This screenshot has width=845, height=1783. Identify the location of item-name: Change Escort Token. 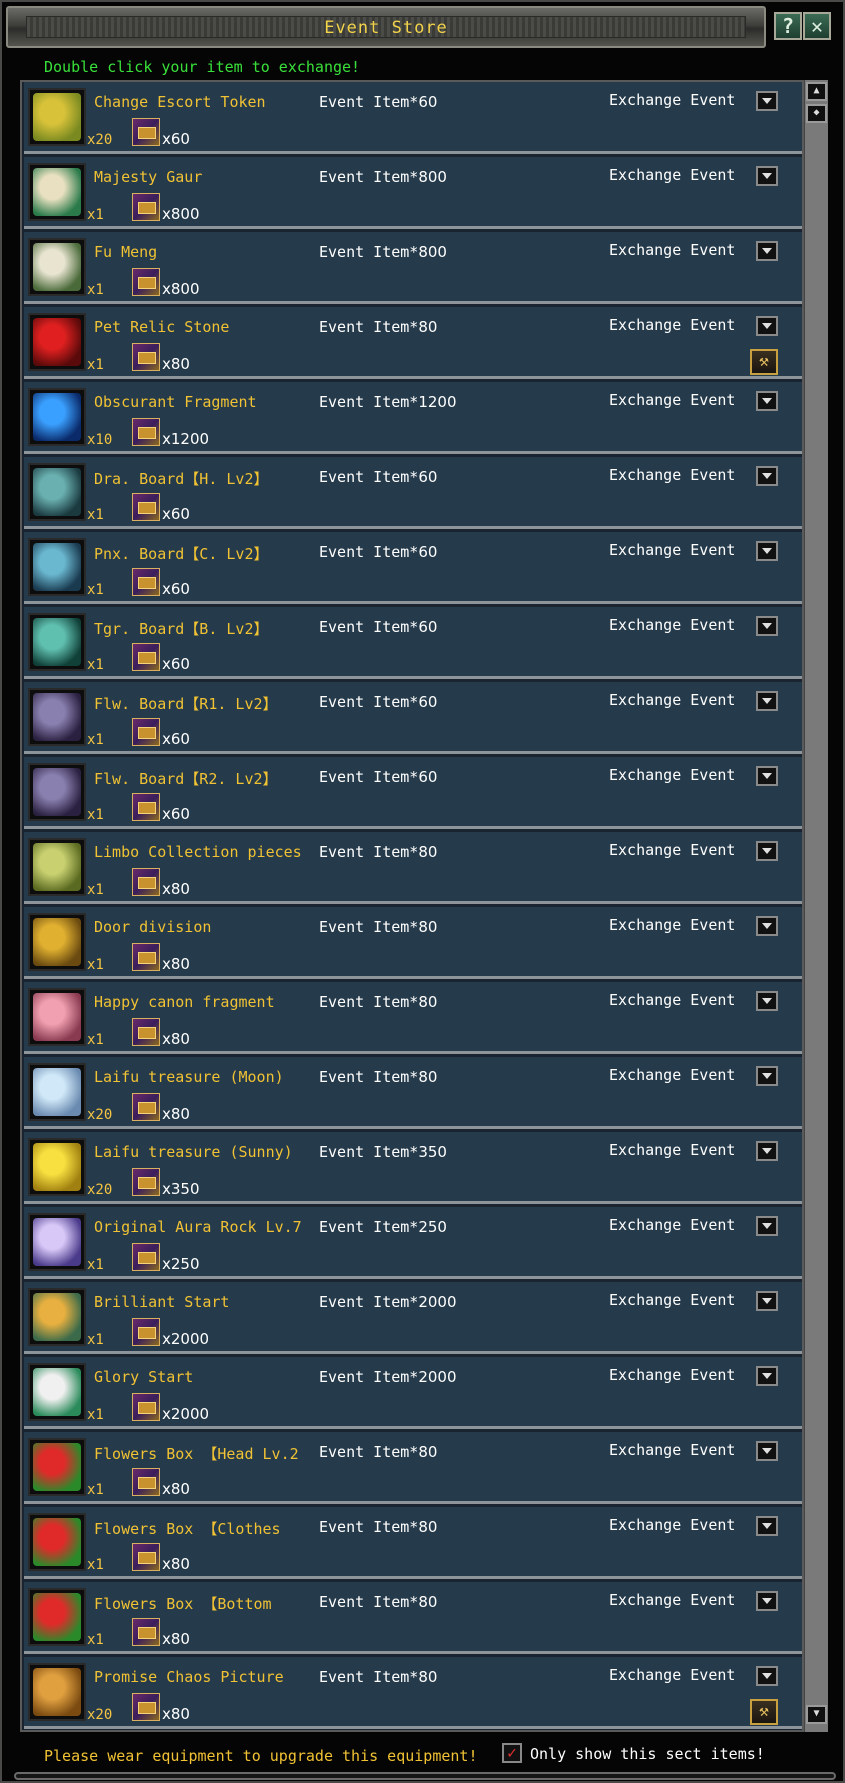
(180, 102).